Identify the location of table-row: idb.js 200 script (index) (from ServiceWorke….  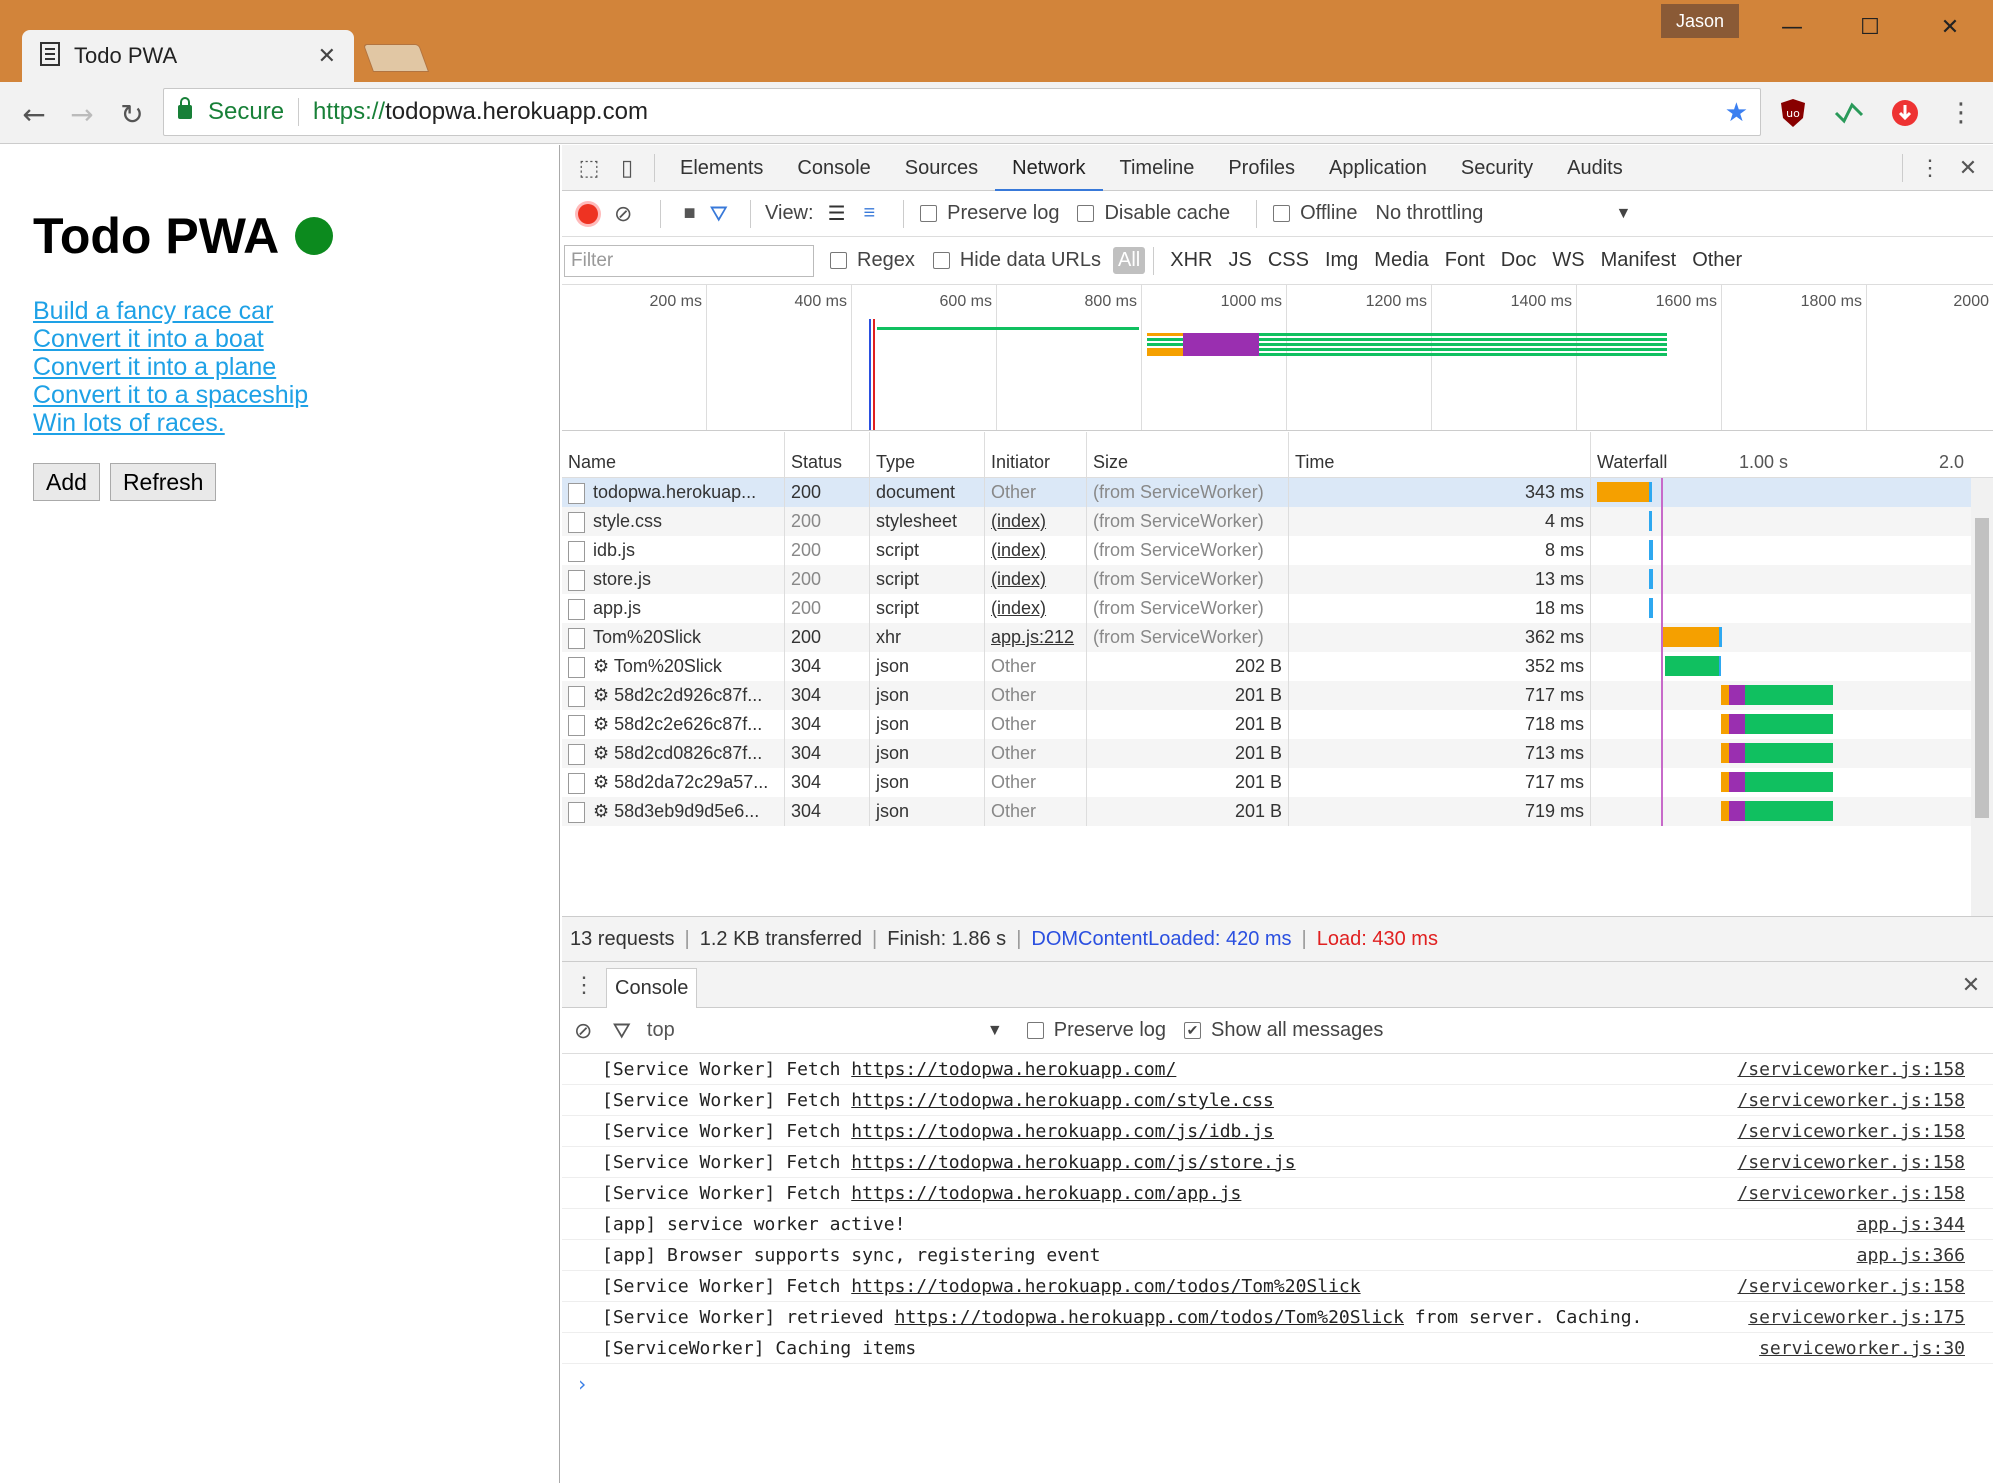
(1277, 550).